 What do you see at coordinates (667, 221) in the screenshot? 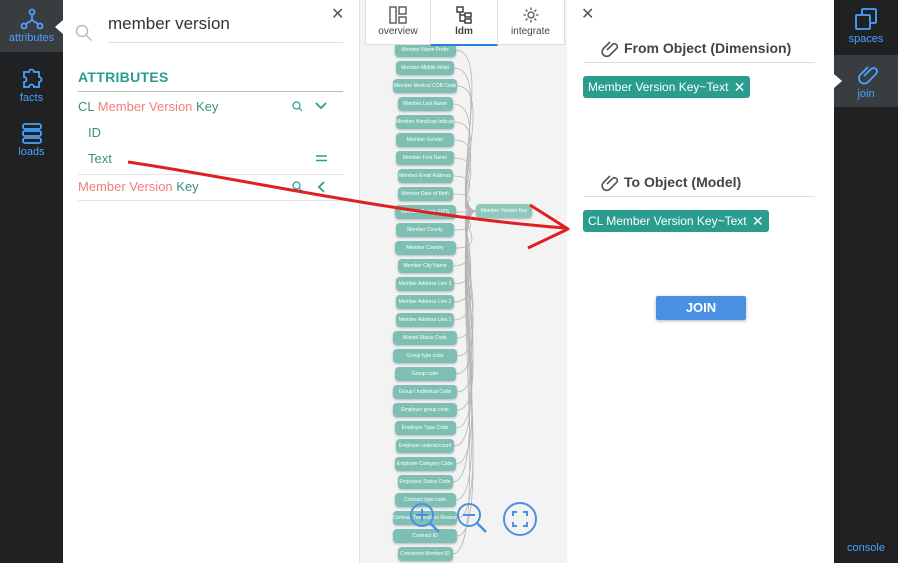
I see `to-chip-label: CL Member Version Key~Text` at bounding box center [667, 221].